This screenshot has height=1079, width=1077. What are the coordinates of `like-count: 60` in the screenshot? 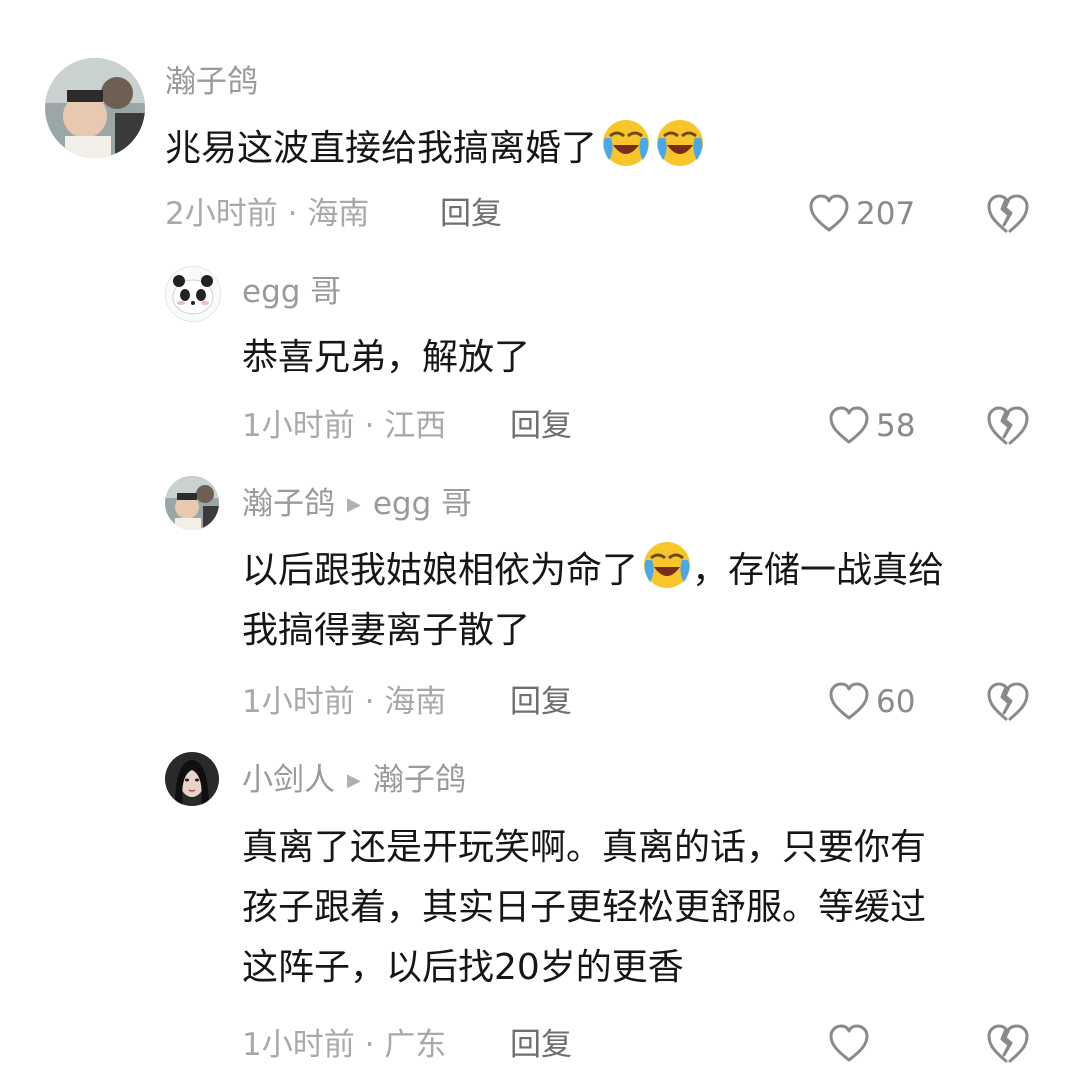 It's located at (896, 702).